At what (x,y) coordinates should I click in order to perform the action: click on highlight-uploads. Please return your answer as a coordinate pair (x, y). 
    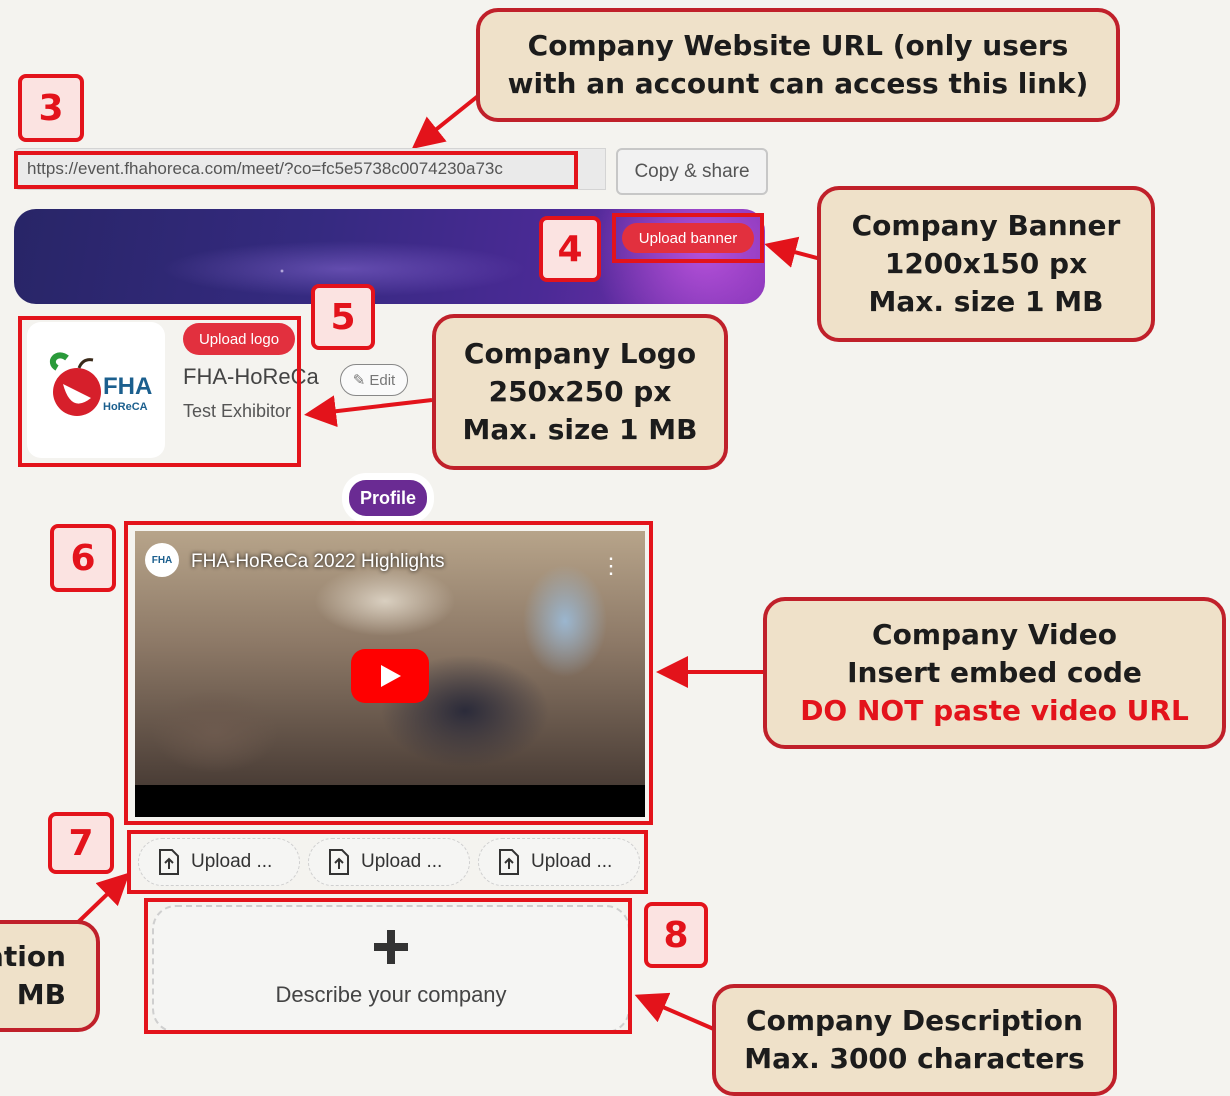
    Looking at the image, I should click on (387, 862).